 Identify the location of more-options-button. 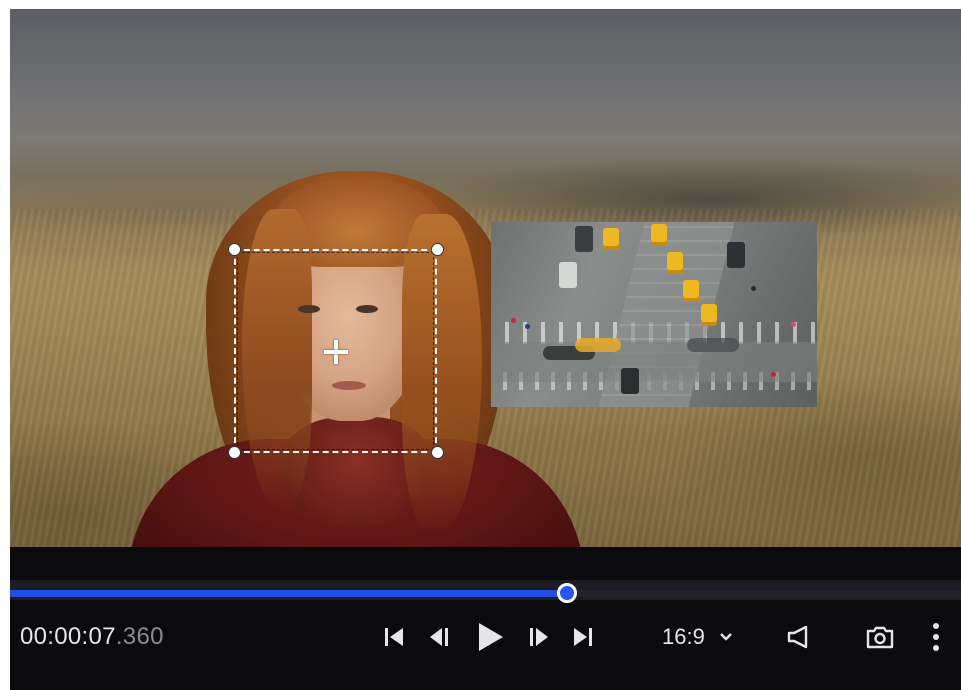
(936, 637).